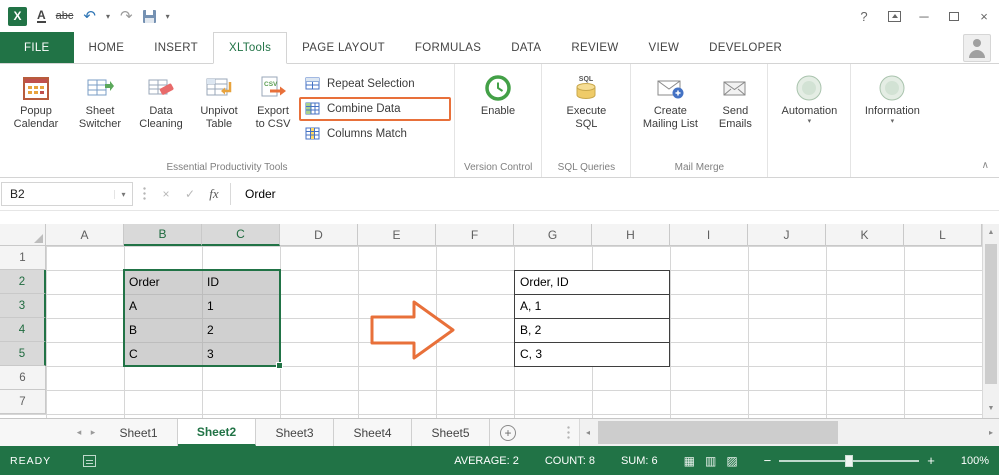  I want to click on scroll-up-icon: ▲, so click(991, 233).